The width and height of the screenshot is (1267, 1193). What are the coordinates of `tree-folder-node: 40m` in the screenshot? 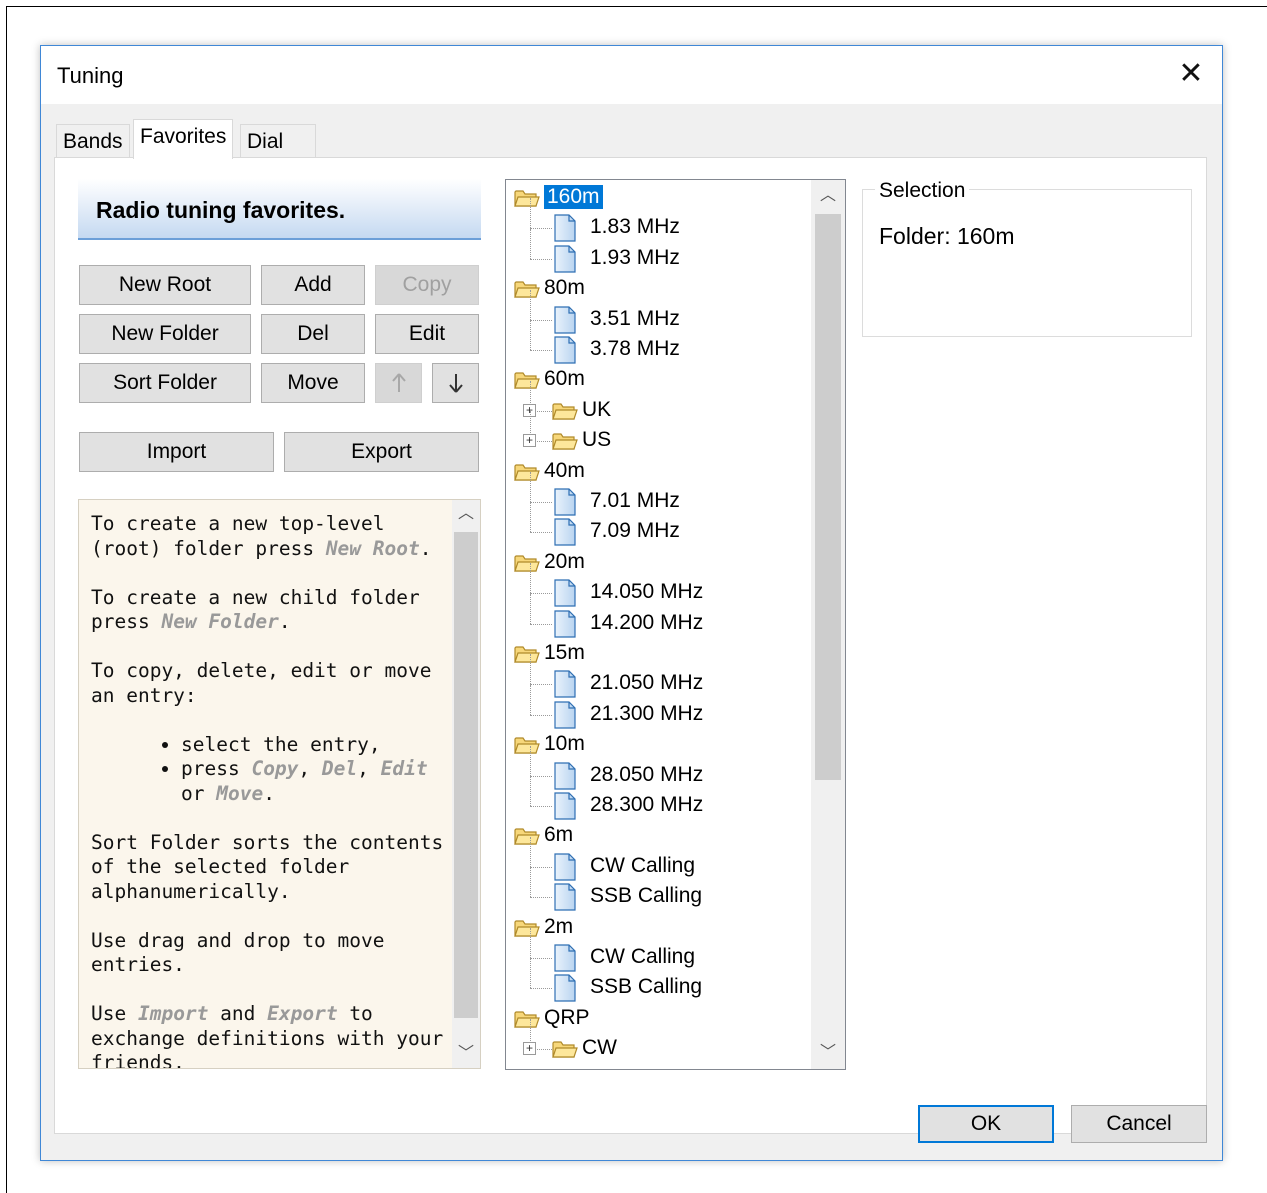 It's located at (656, 472).